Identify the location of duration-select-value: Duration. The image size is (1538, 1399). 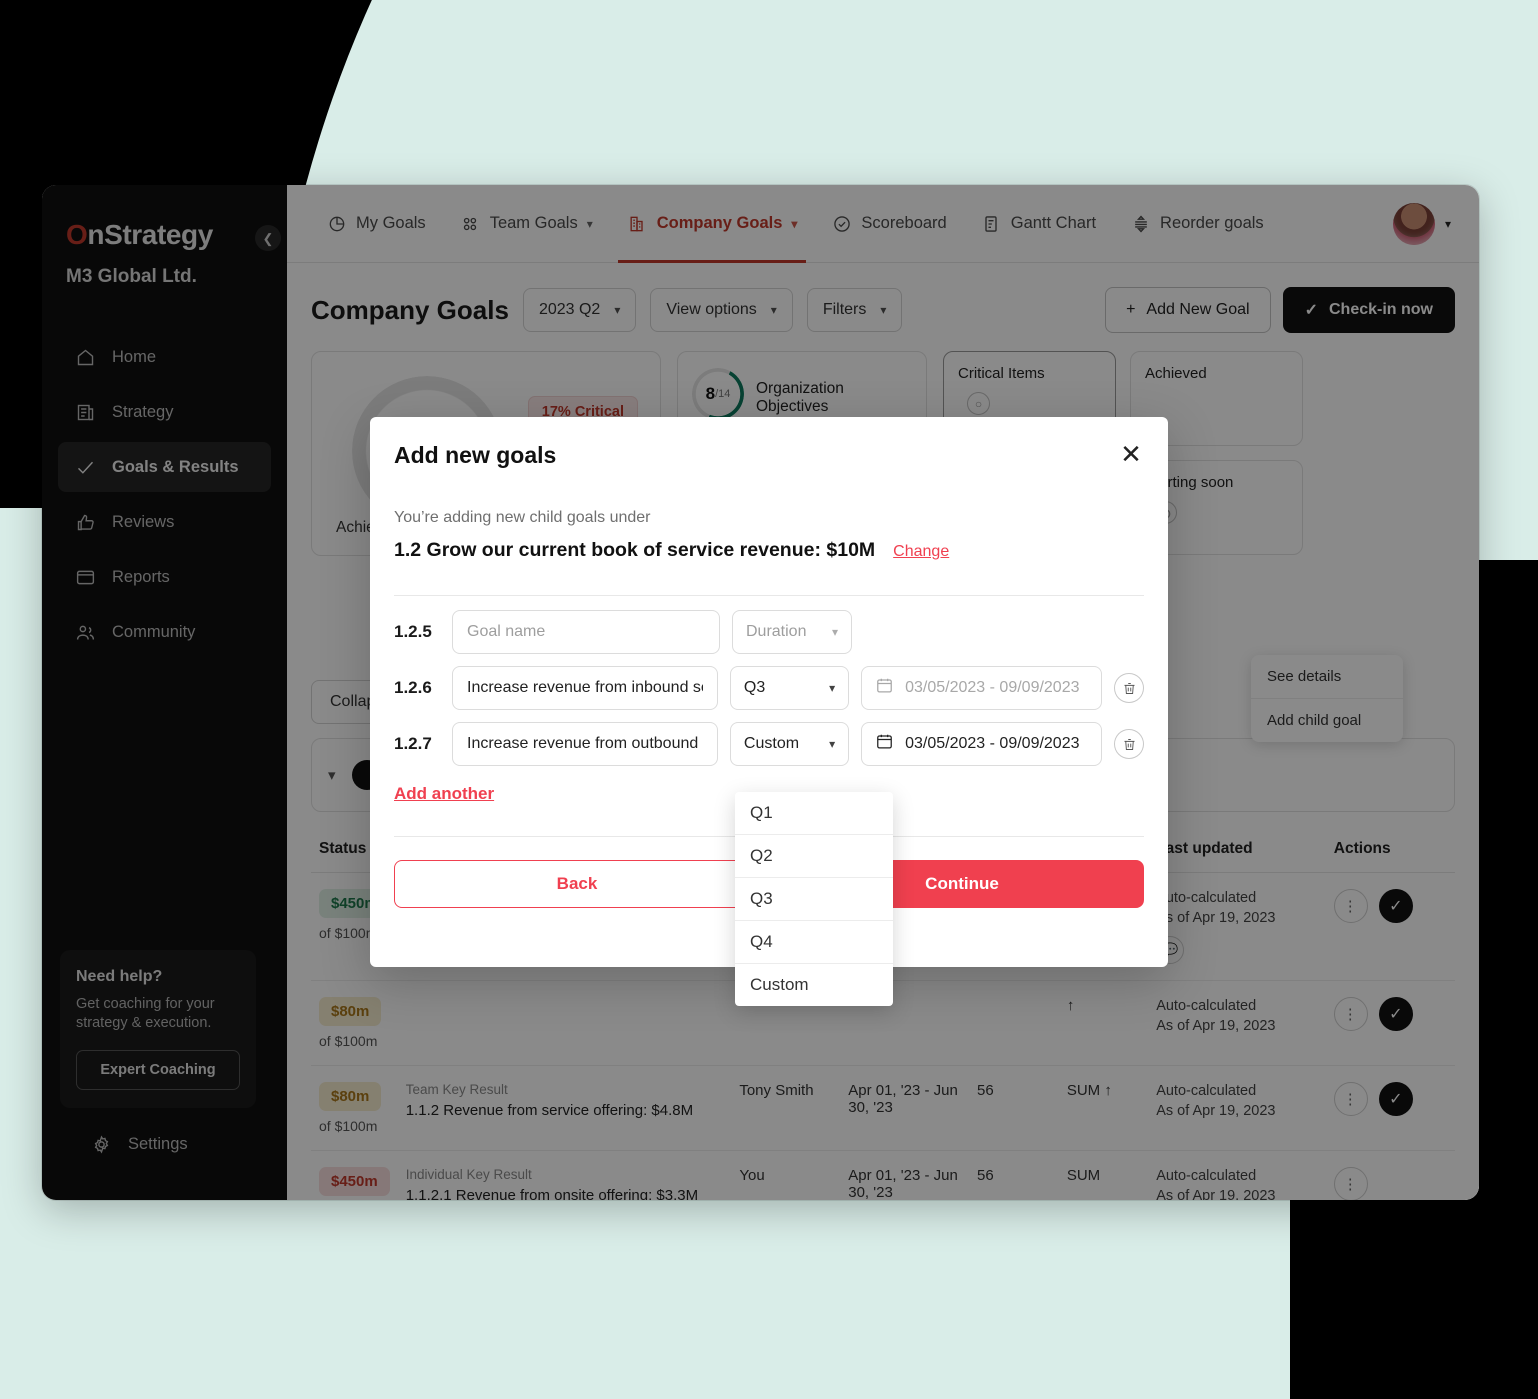
(776, 631).